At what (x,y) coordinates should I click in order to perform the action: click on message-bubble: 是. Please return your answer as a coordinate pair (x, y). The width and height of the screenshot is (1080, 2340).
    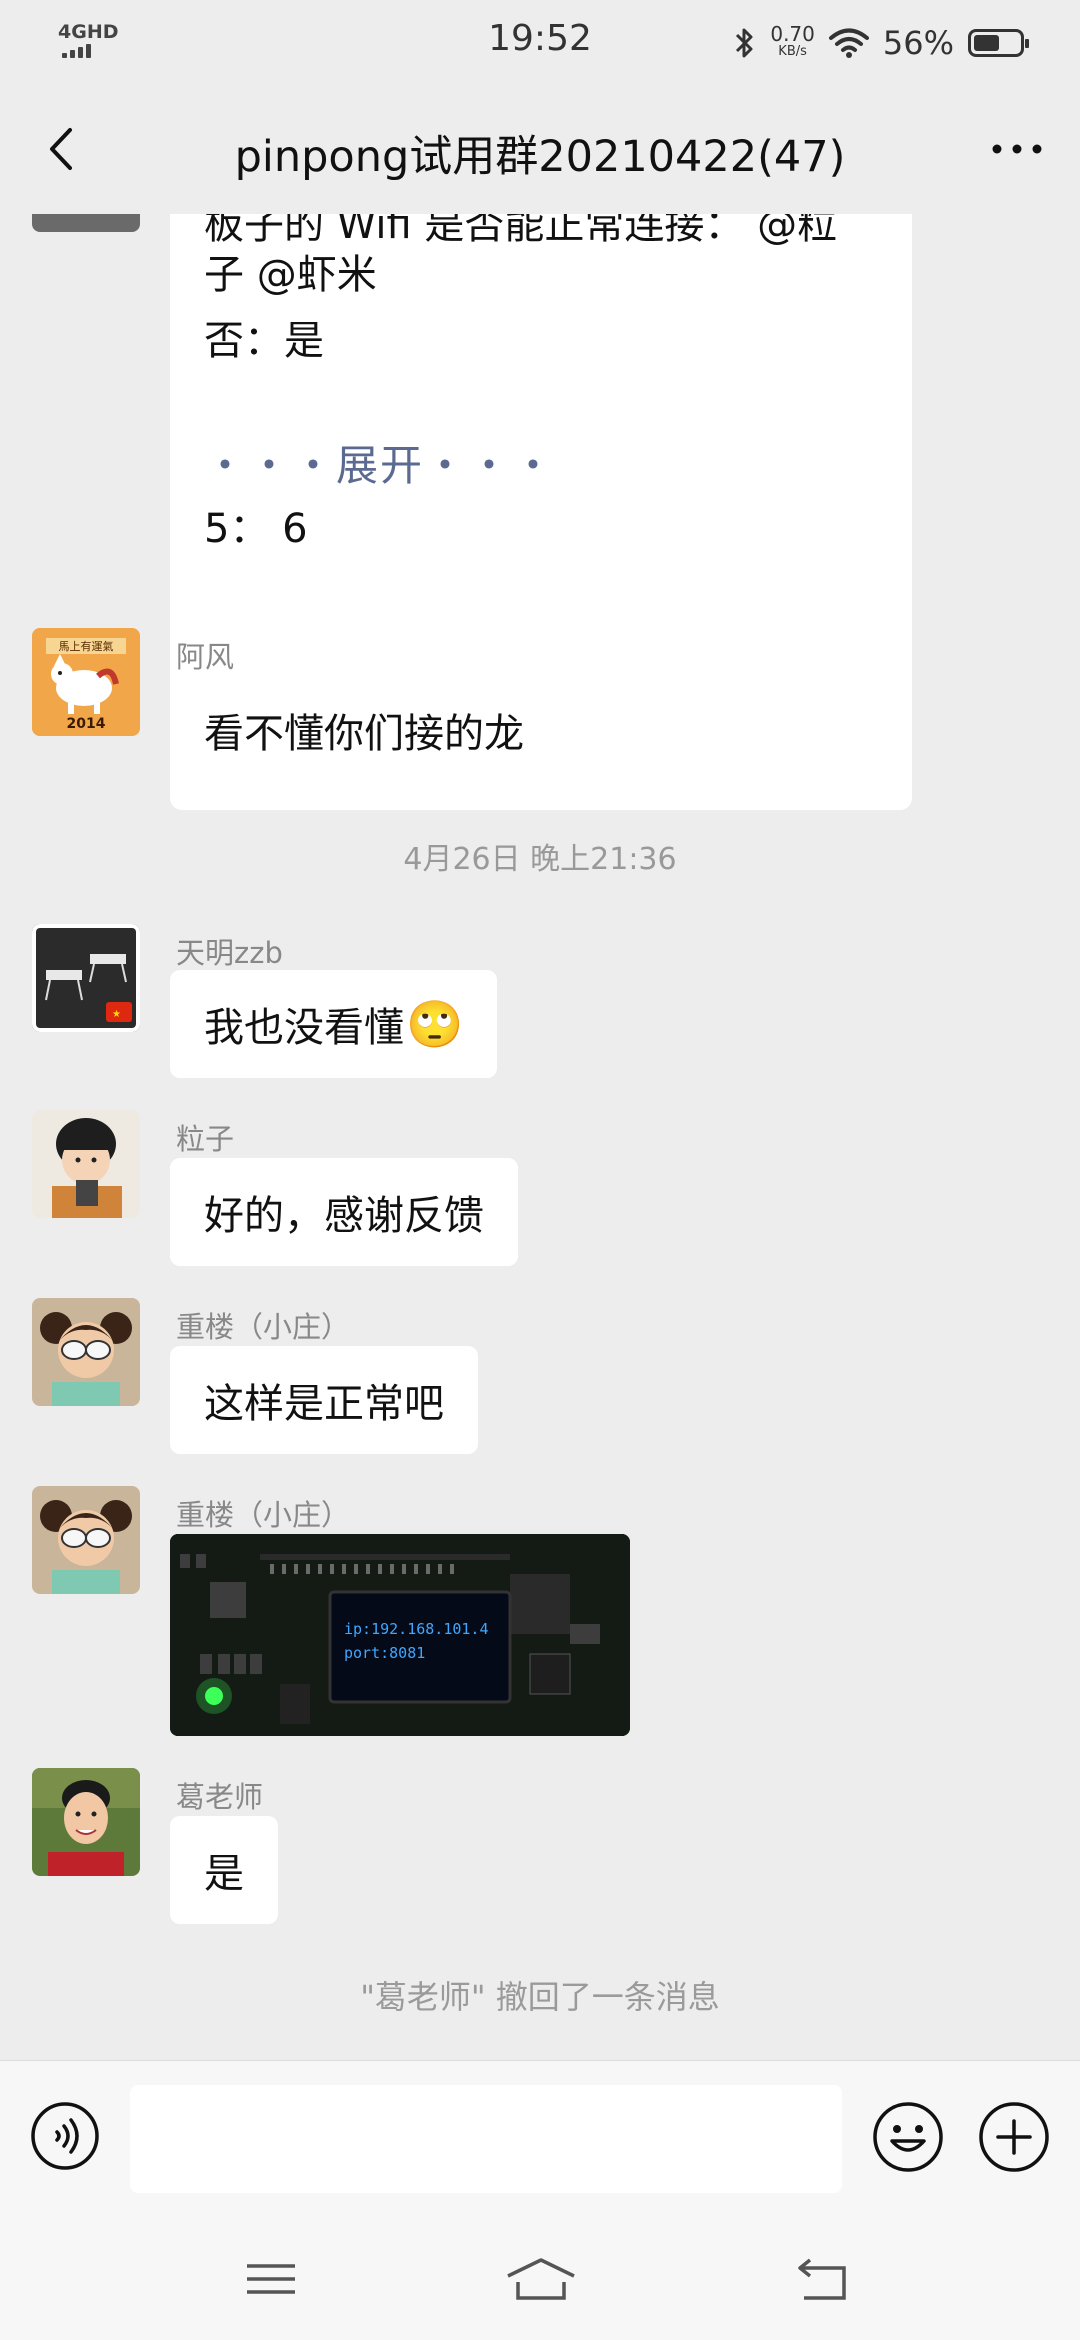
    Looking at the image, I should click on (224, 1870).